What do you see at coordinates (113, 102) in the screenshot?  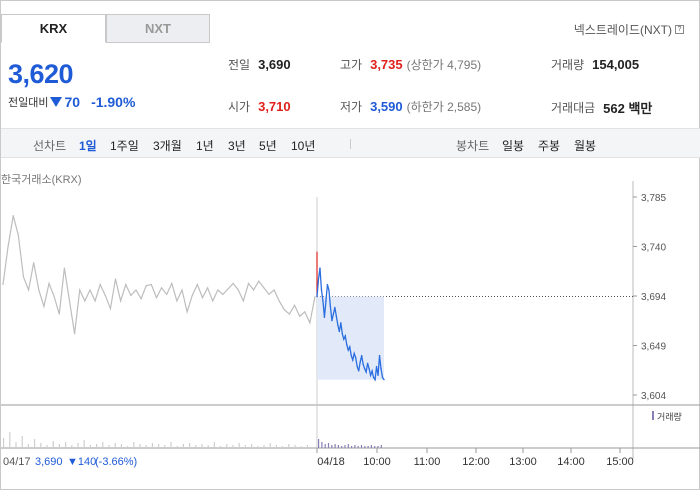 I see `change-percent: -1.90%` at bounding box center [113, 102].